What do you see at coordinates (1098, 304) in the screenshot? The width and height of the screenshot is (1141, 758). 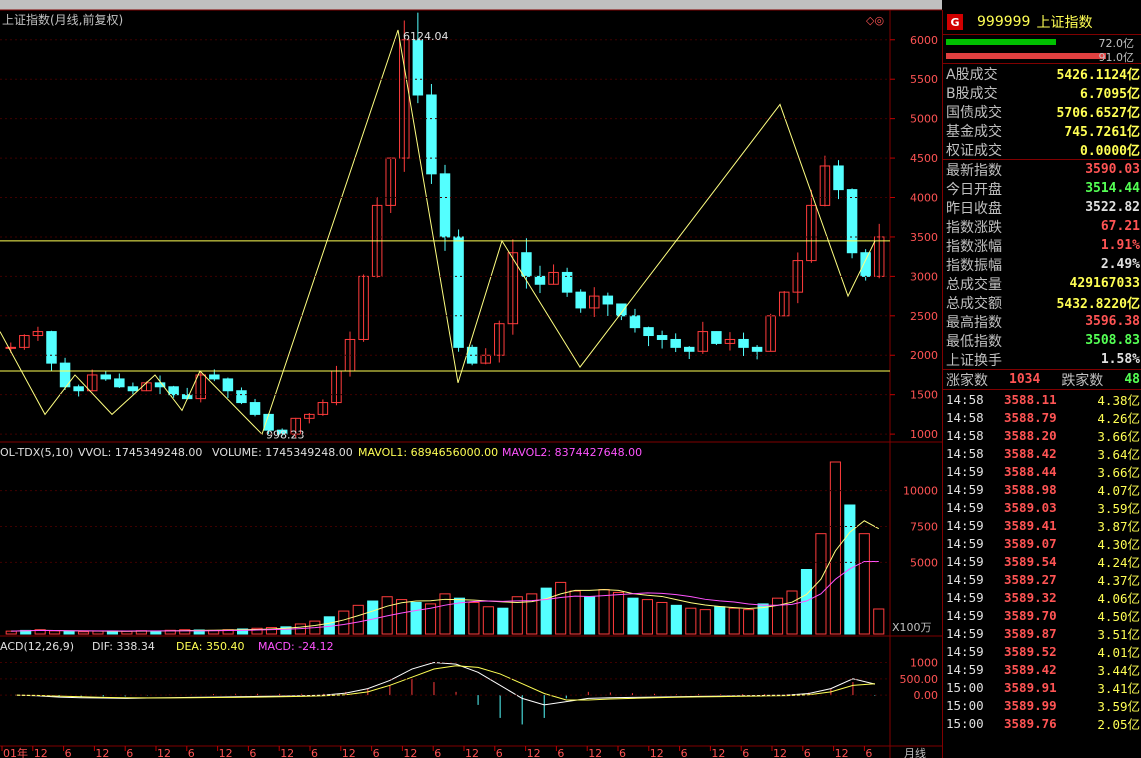 I see `stat-value: 5432.8220亿` at bounding box center [1098, 304].